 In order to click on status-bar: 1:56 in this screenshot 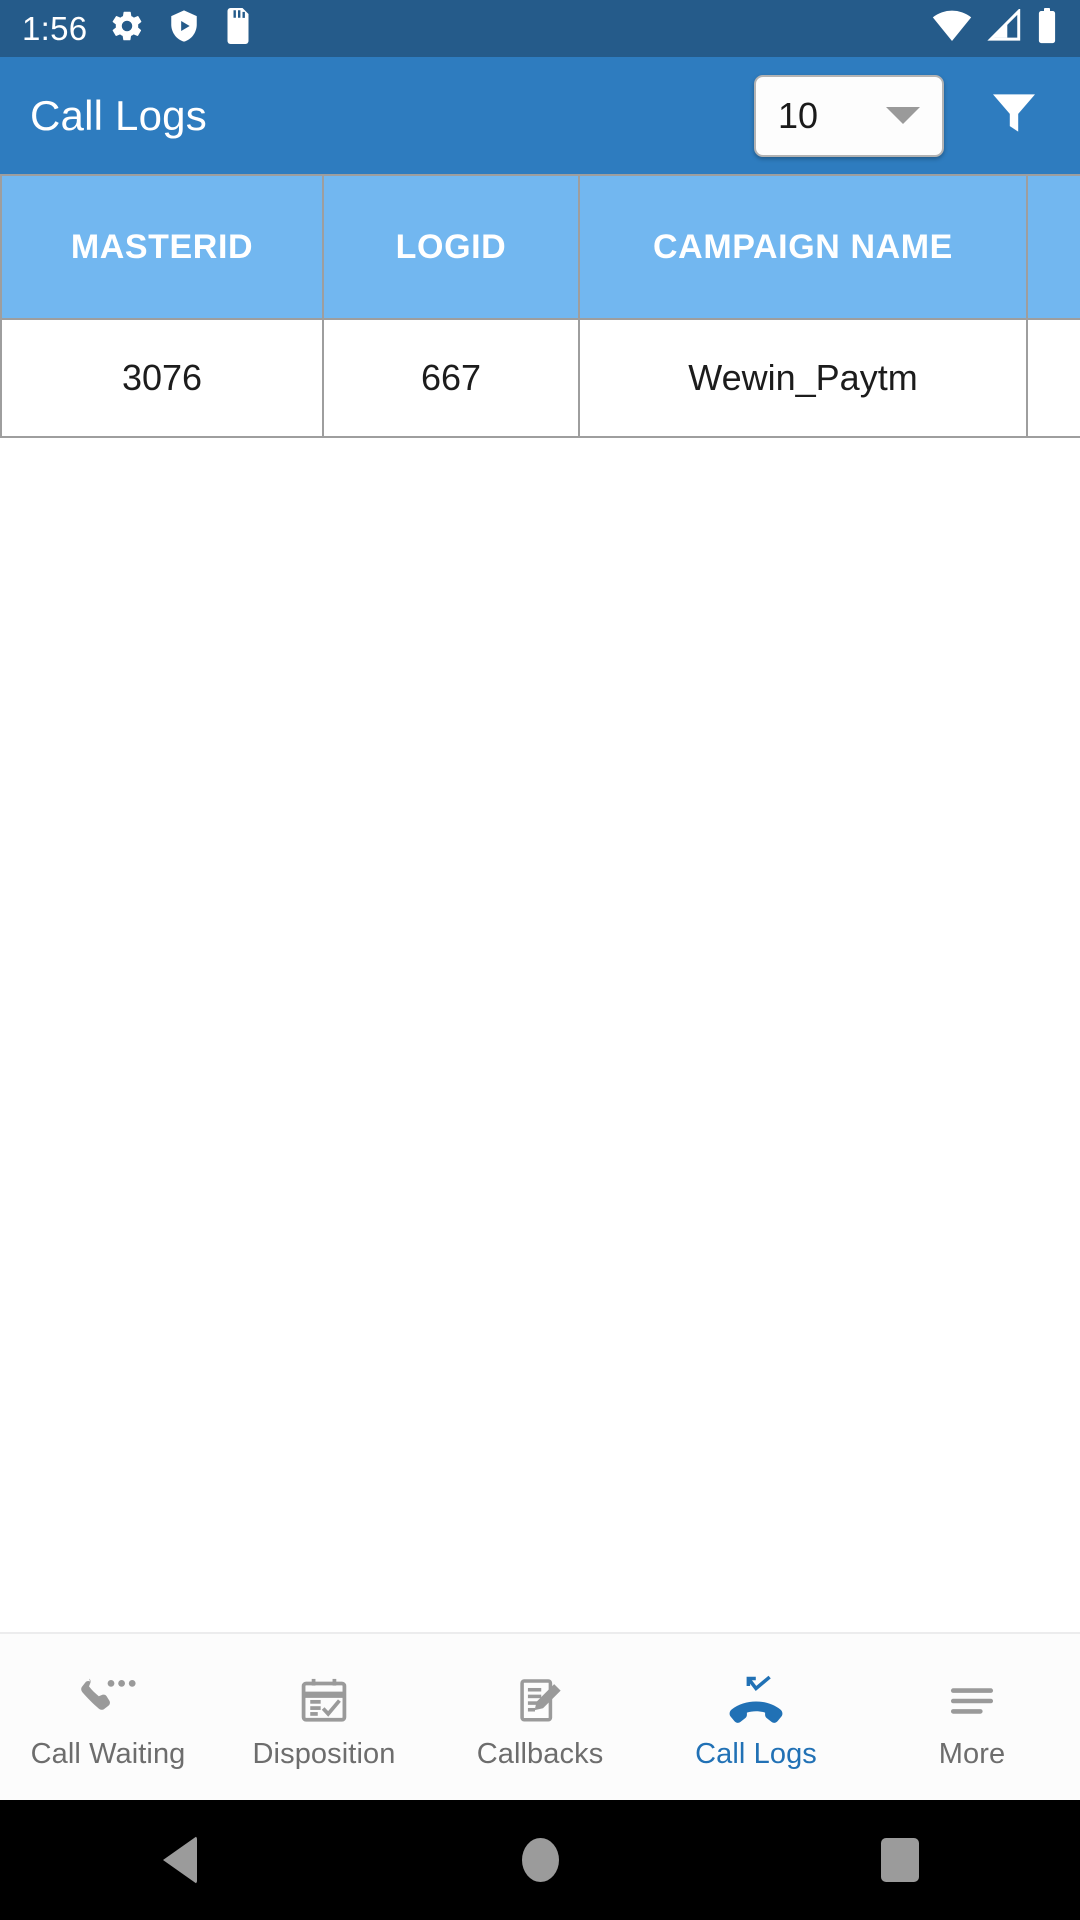, I will do `click(540, 28)`.